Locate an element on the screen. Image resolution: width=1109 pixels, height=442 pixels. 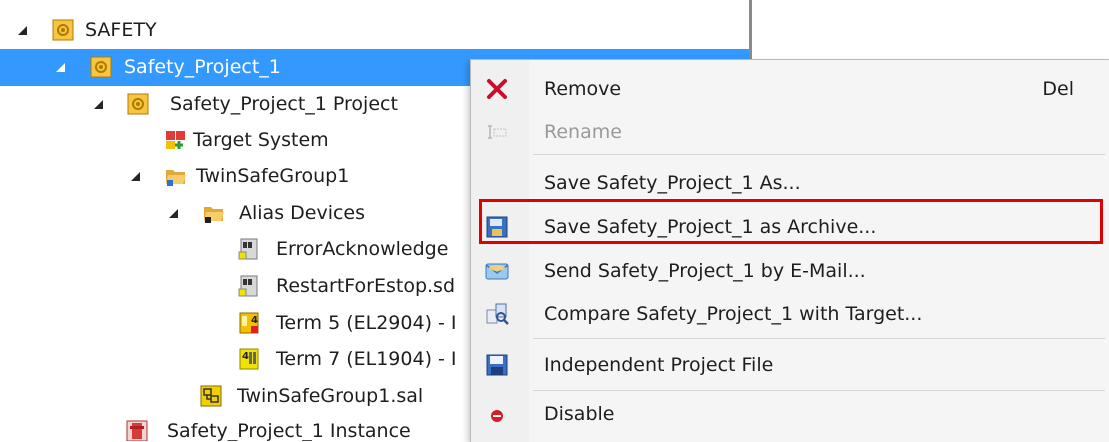
input-terminal-icon: 4 is located at coordinates (249, 359).